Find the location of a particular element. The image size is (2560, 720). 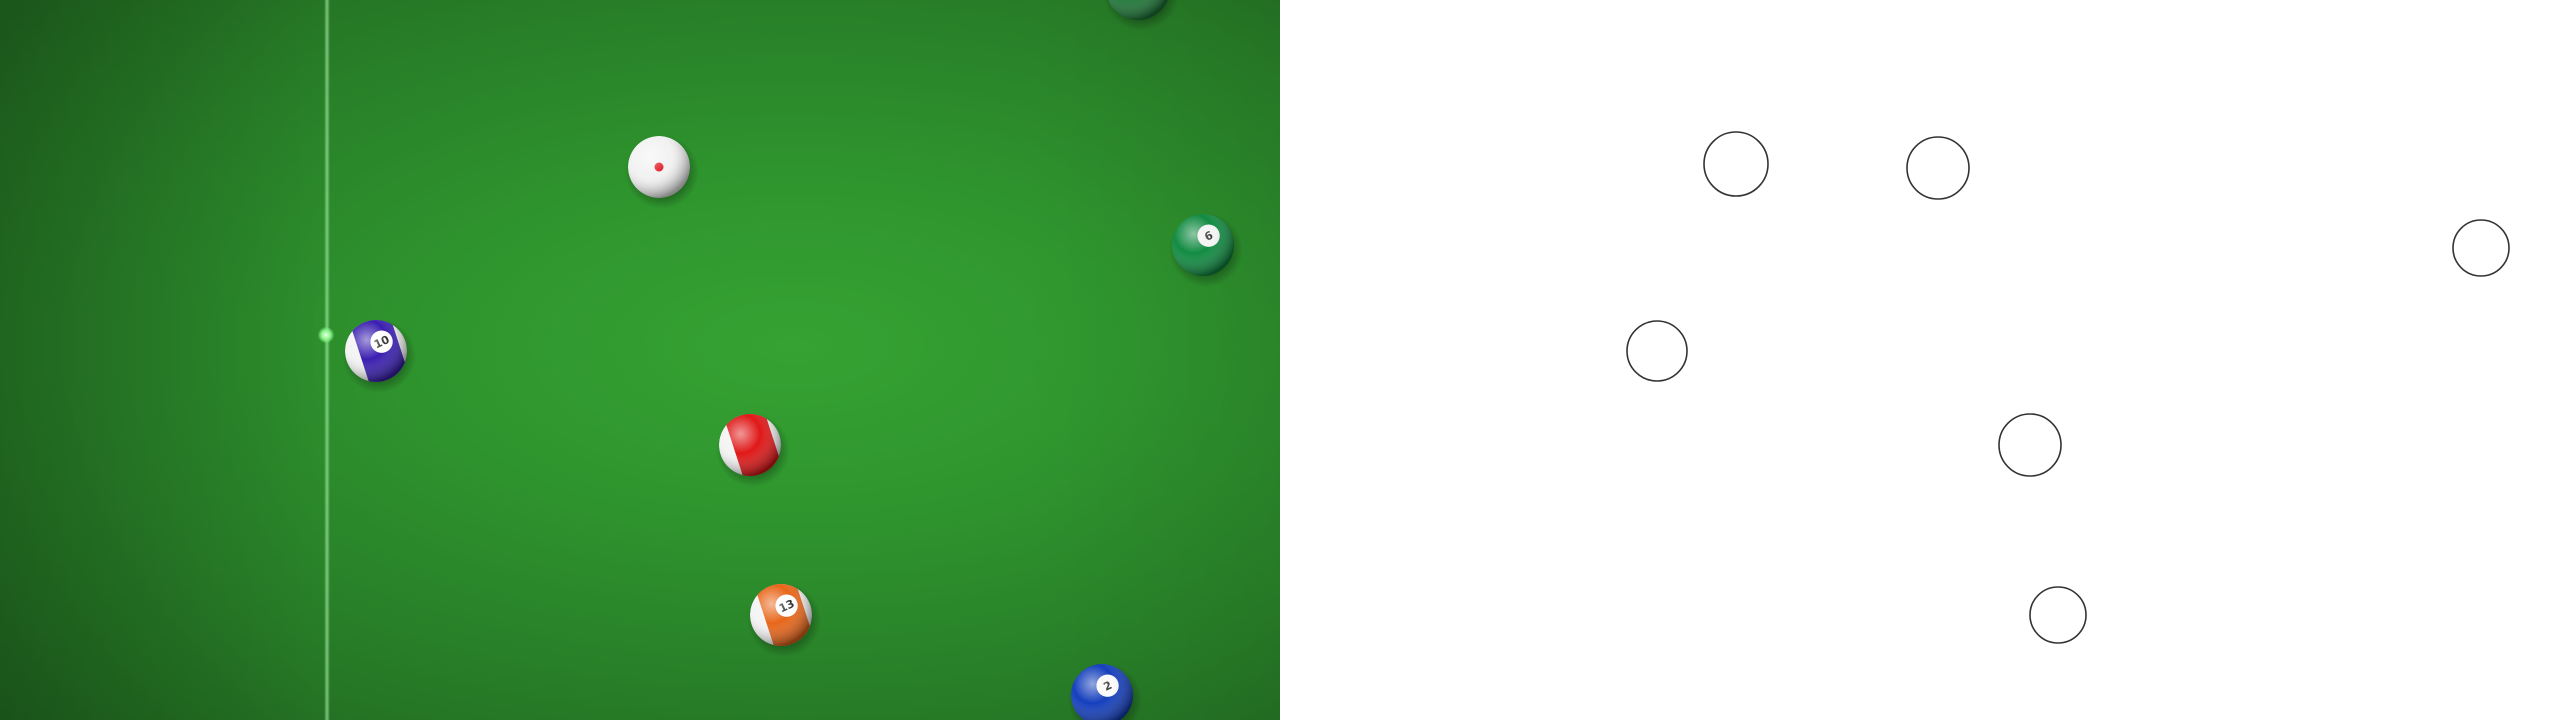

ball-green-6: 6 is located at coordinates (1203, 246).